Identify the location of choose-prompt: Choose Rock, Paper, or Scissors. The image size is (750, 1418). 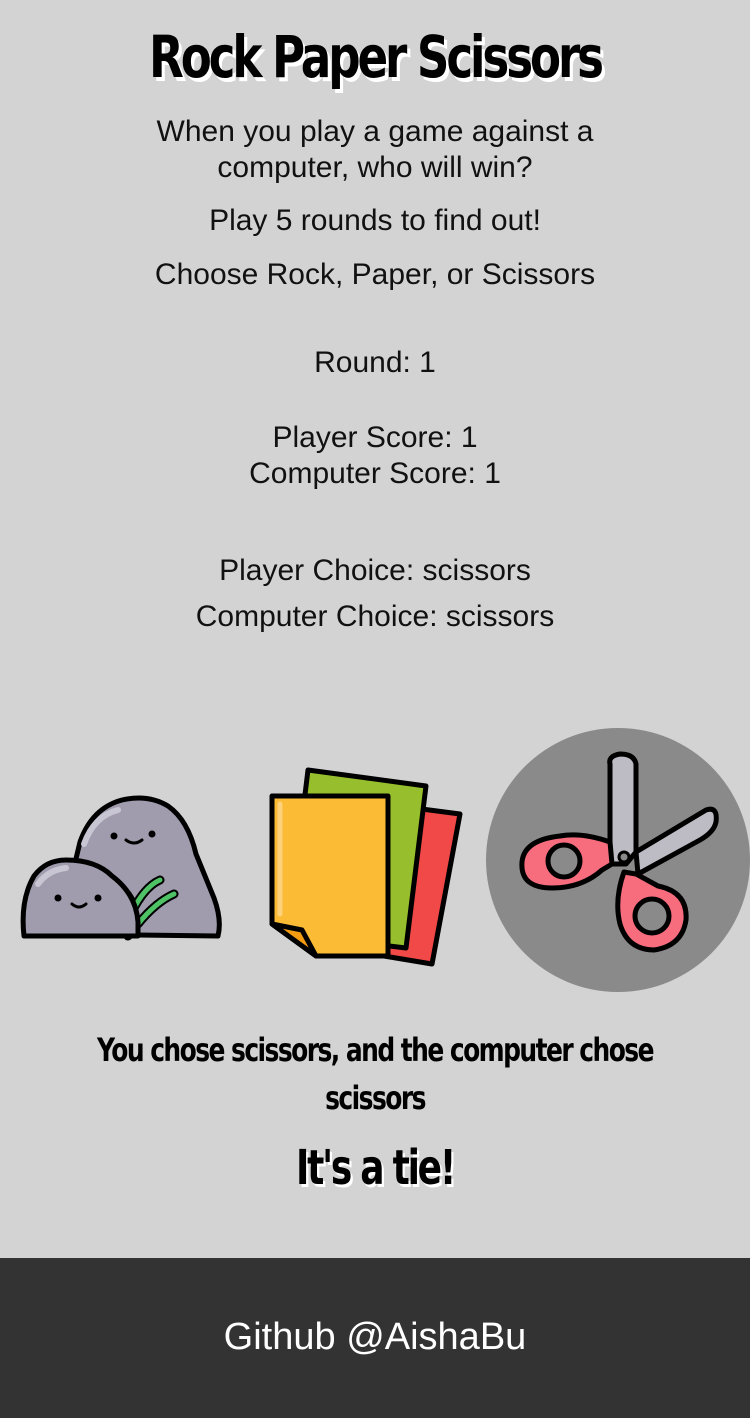
(375, 274).